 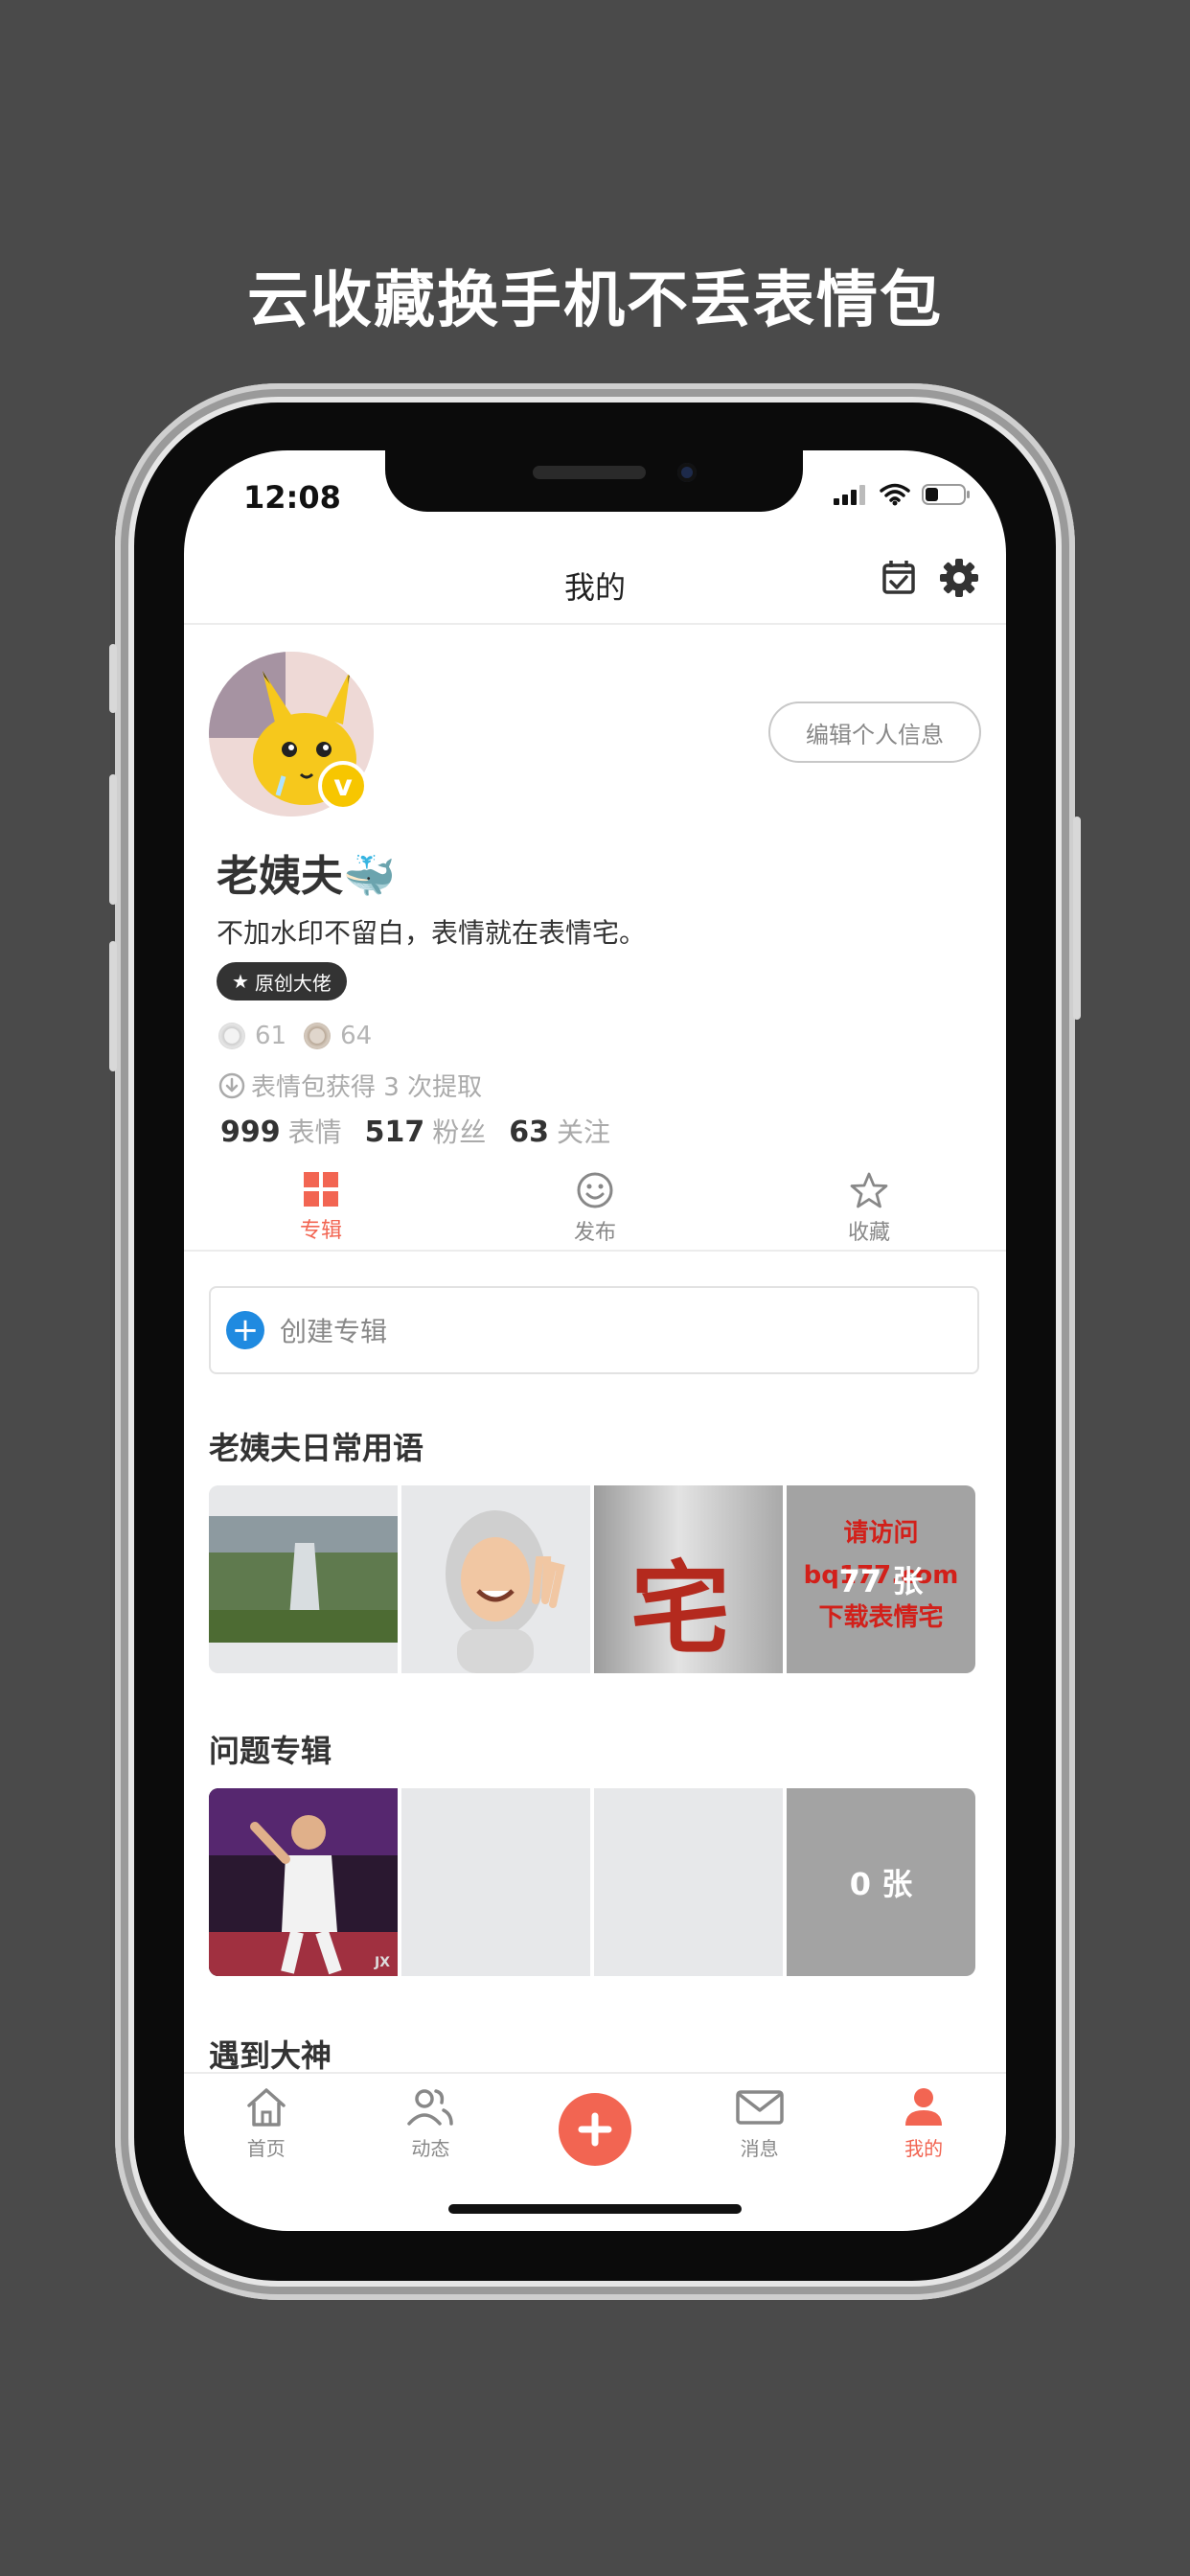 What do you see at coordinates (430, 2107) in the screenshot?
I see `users-icon` at bounding box center [430, 2107].